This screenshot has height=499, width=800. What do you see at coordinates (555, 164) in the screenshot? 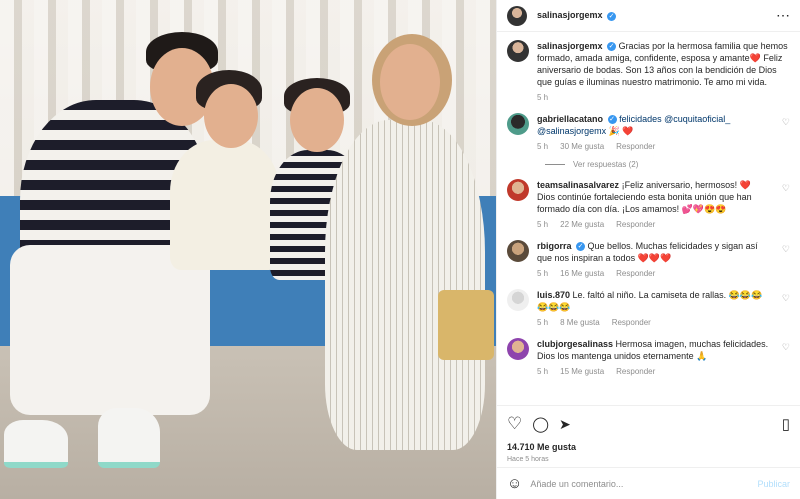
I see `replies-divider` at bounding box center [555, 164].